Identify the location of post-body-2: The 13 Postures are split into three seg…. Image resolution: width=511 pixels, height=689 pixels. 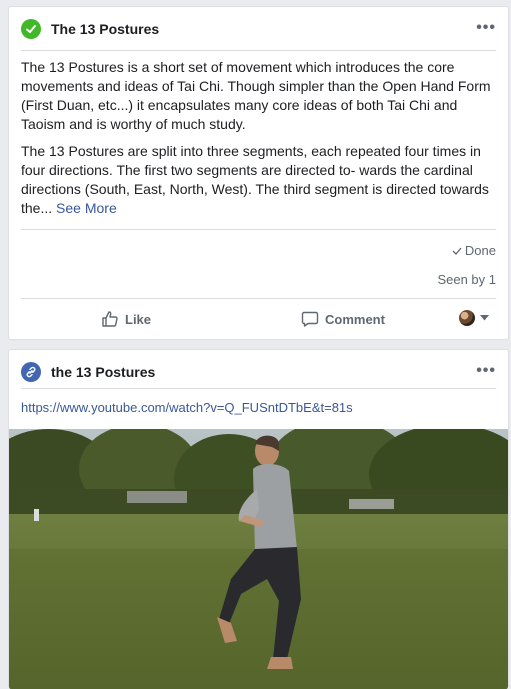
(257, 180).